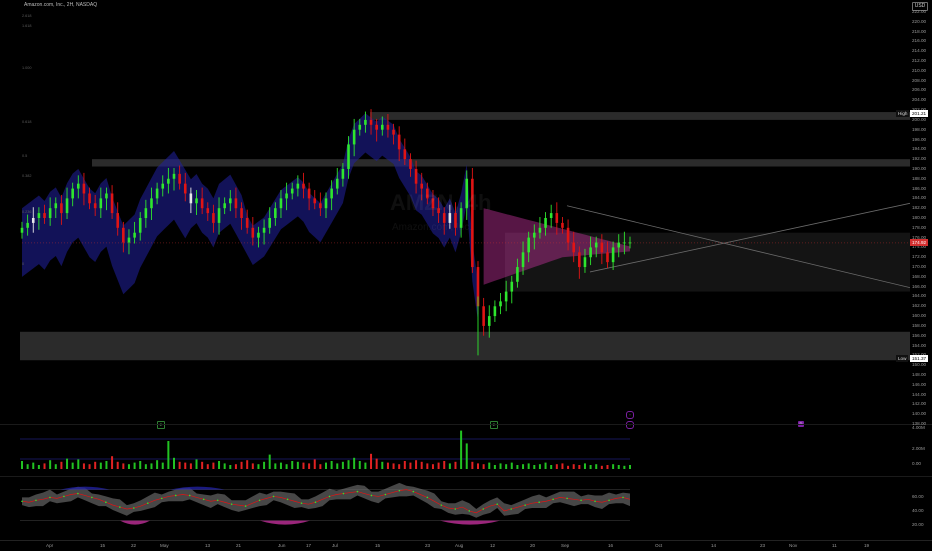 Image resolution: width=932 pixels, height=551 pixels. What do you see at coordinates (441, 202) in the screenshot?
I see `watermark-ticker: AMZN, 4h` at bounding box center [441, 202].